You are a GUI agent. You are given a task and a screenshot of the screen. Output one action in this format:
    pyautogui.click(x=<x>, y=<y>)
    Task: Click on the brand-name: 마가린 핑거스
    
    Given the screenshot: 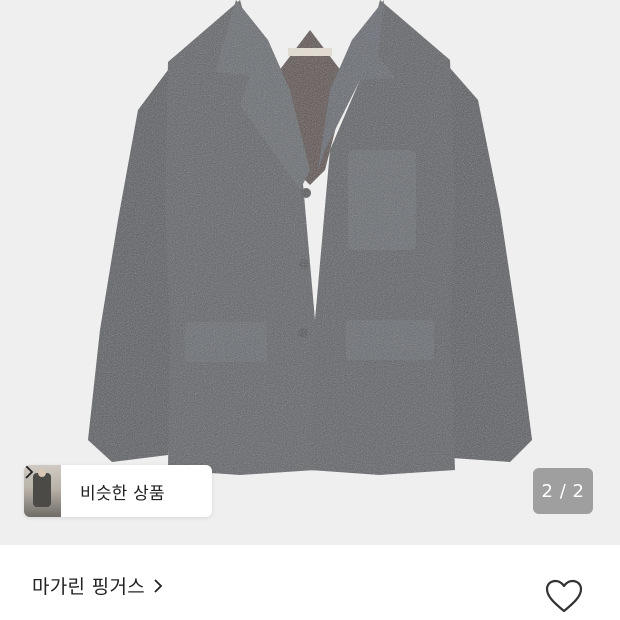 What is the action you would take?
    pyautogui.click(x=89, y=587)
    